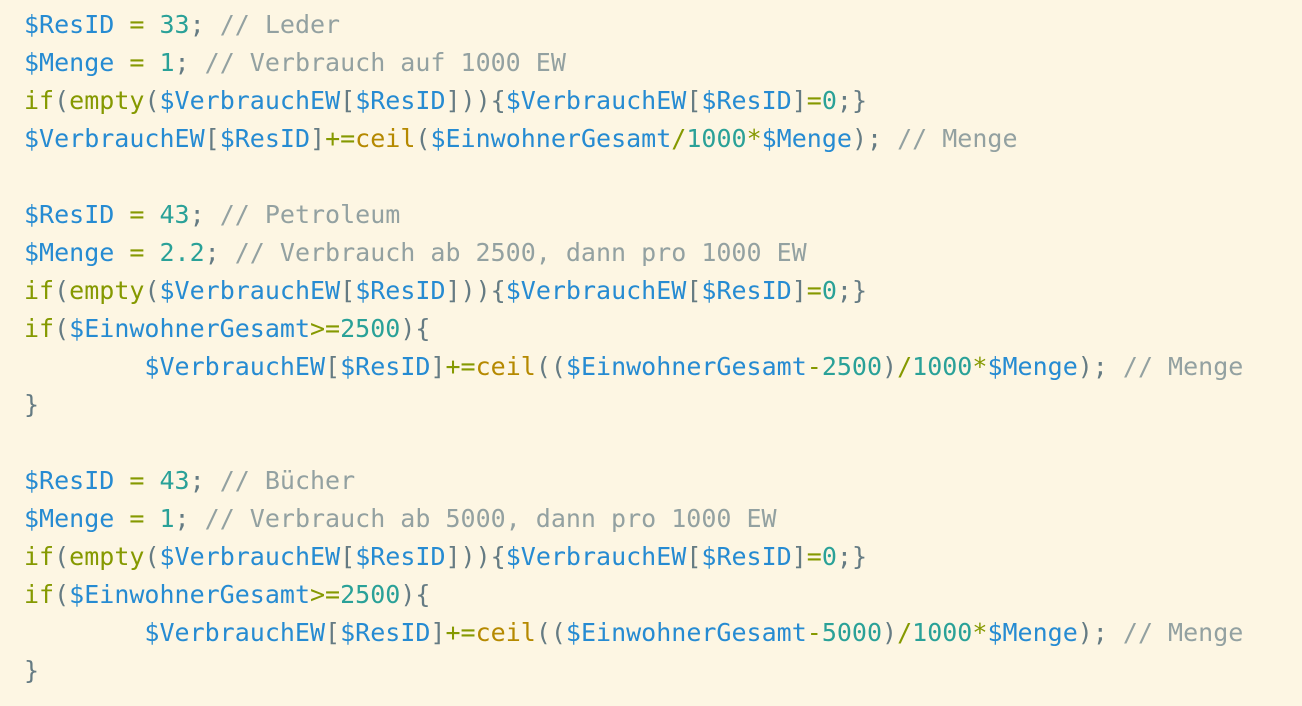 This screenshot has height=706, width=1302. What do you see at coordinates (663, 405) in the screenshot?
I see `code-line: }` at bounding box center [663, 405].